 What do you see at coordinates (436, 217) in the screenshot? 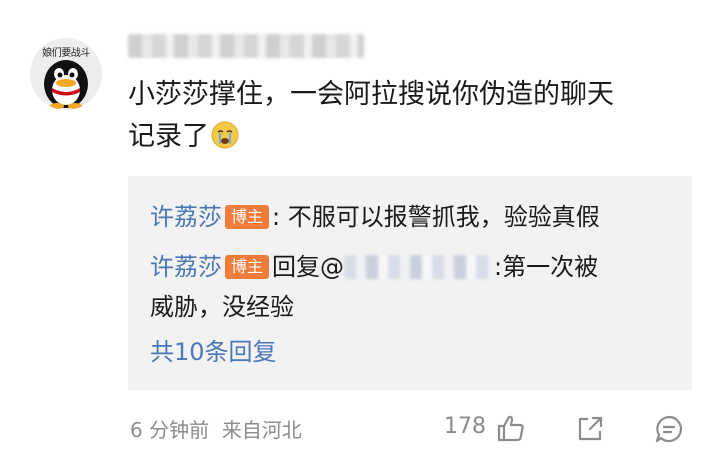
I see `reply-text: : 不服可以报警抓我，验验真假` at bounding box center [436, 217].